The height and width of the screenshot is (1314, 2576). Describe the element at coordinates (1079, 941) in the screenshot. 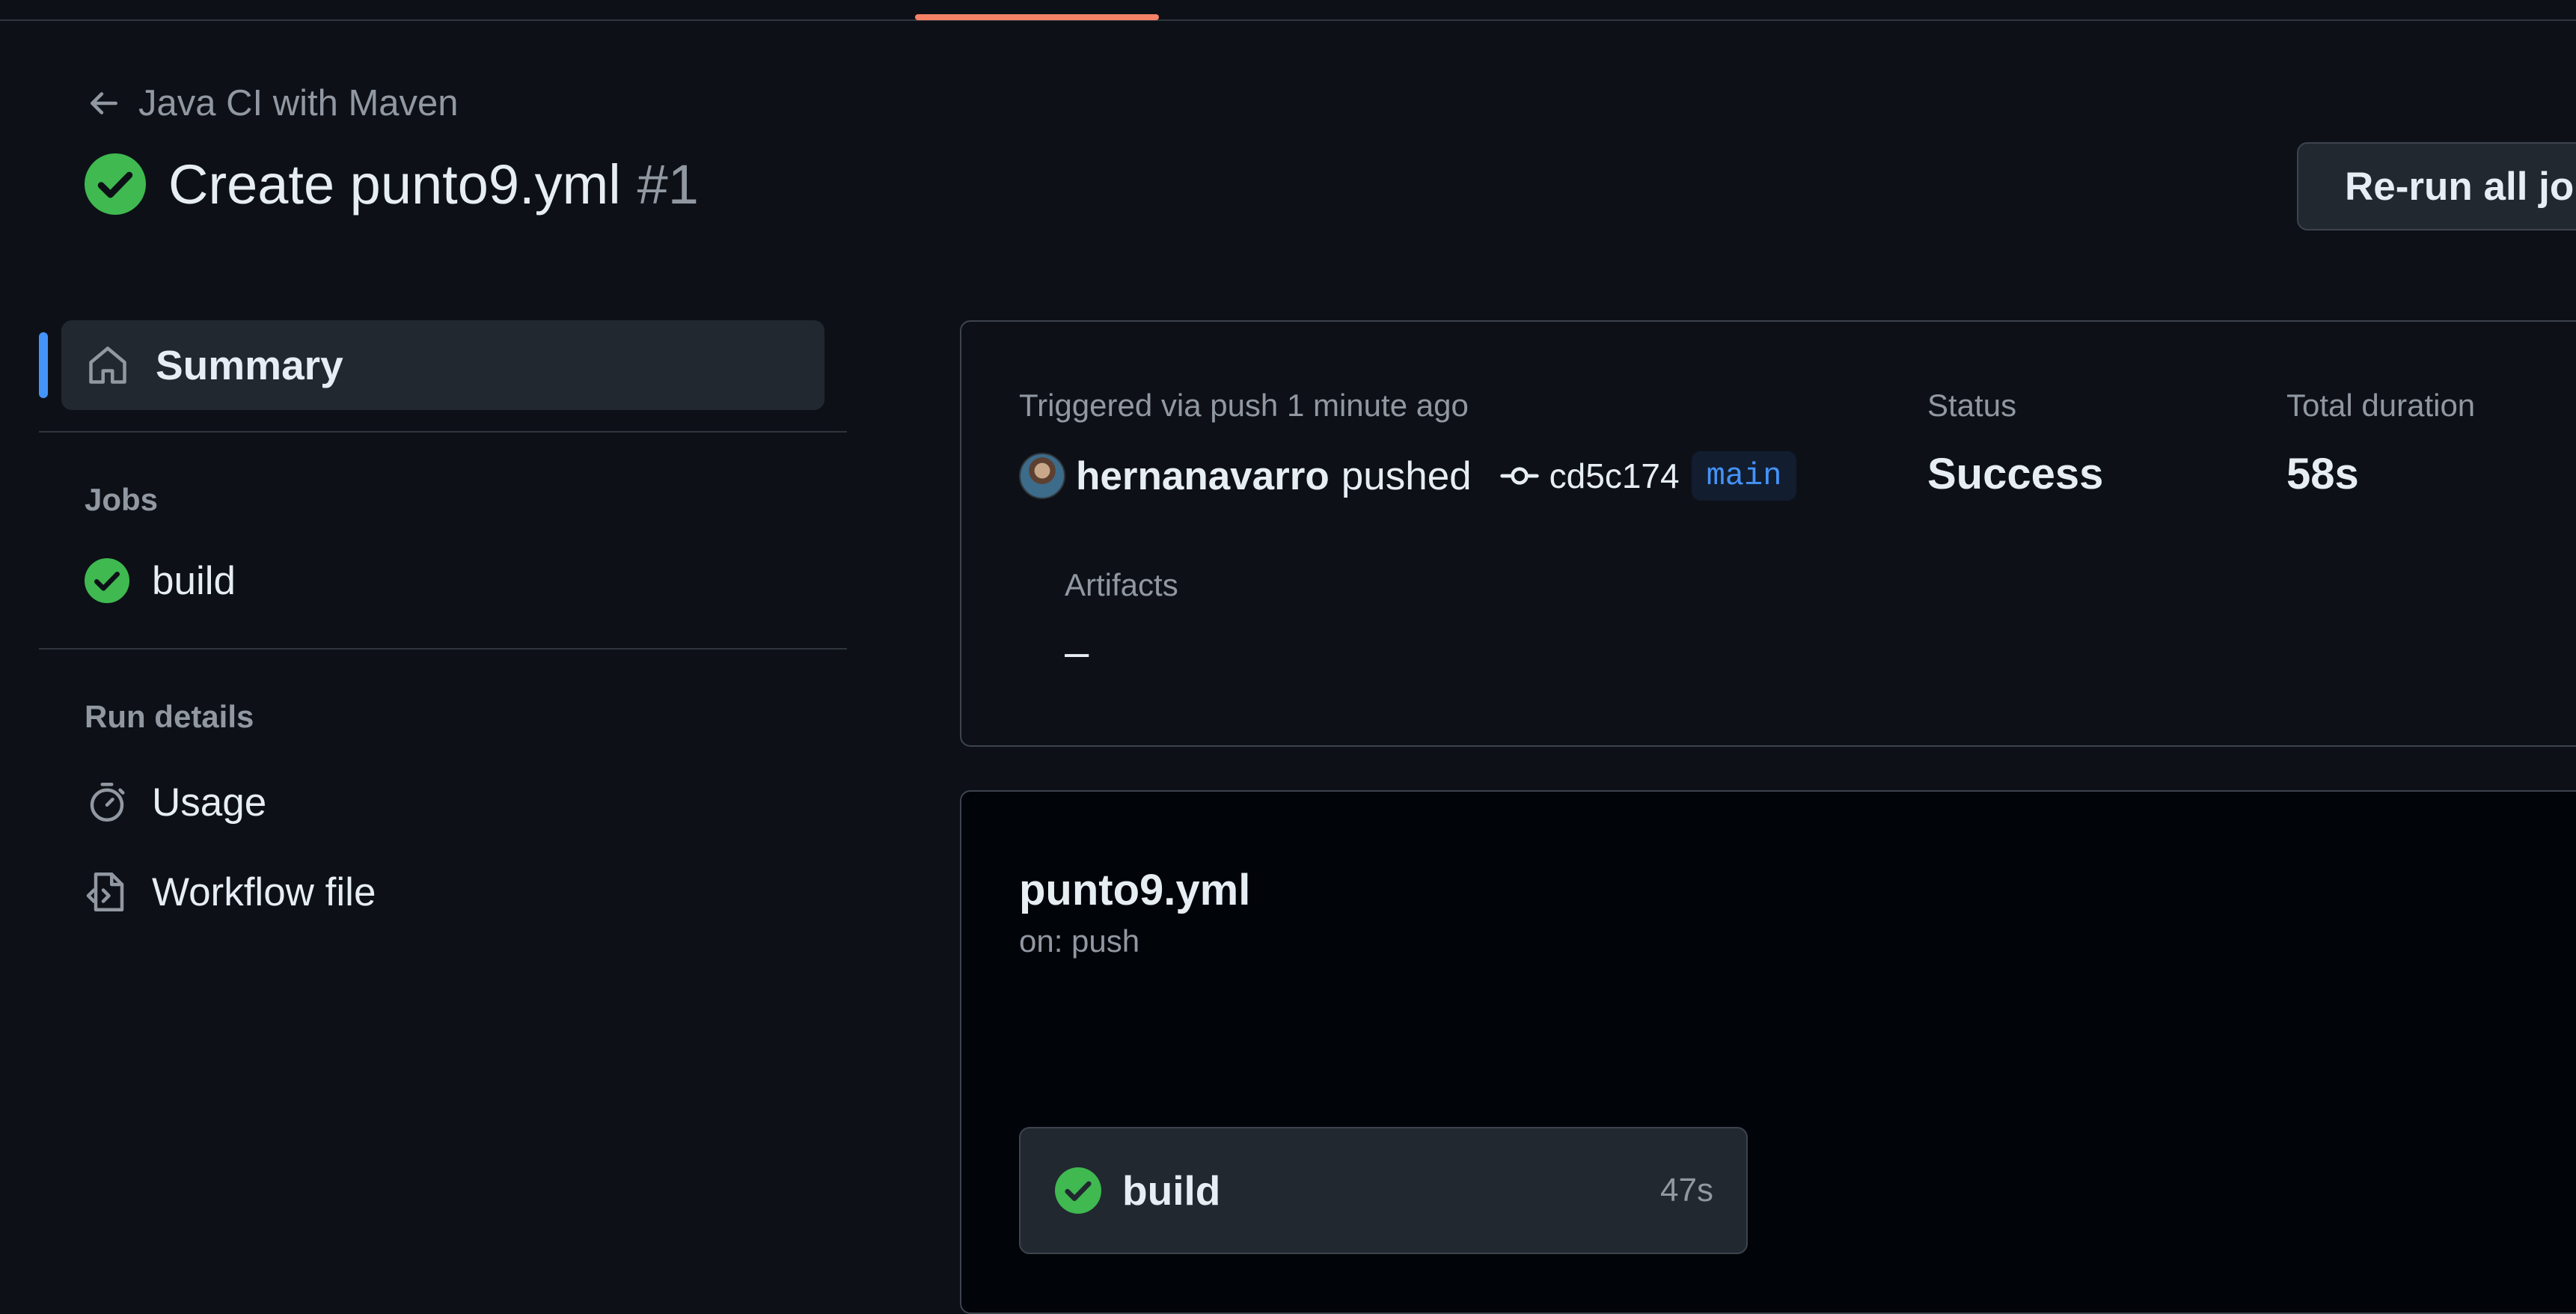

I see `workflow-trigger: on: push` at that location.